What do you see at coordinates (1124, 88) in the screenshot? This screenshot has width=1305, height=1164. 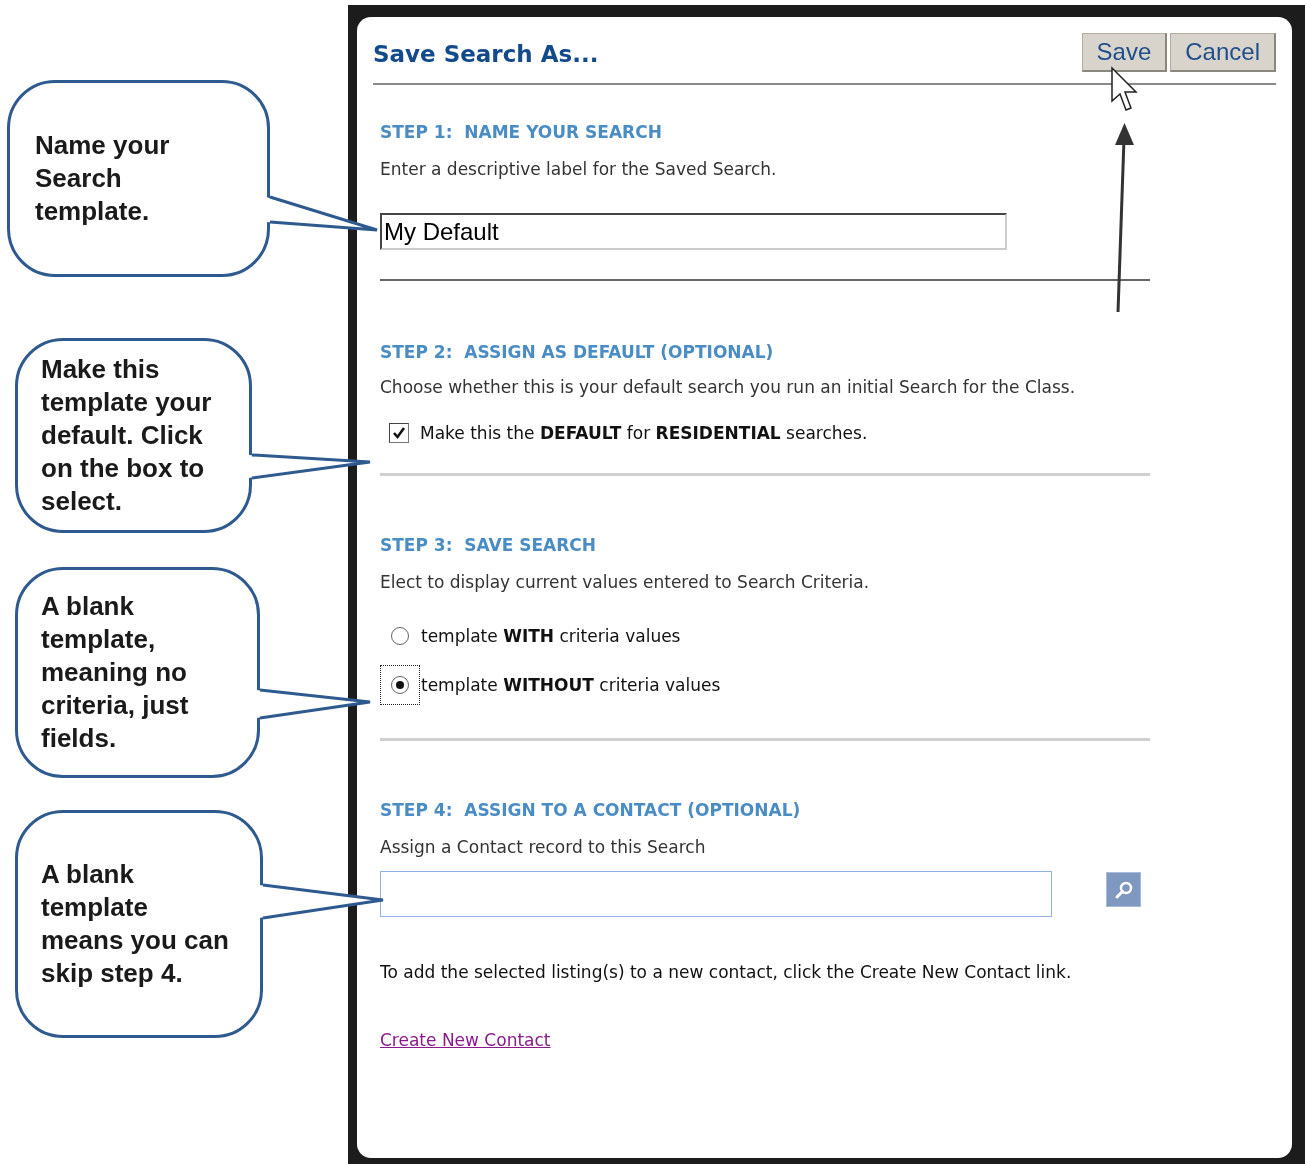 I see `cursor-icon` at bounding box center [1124, 88].